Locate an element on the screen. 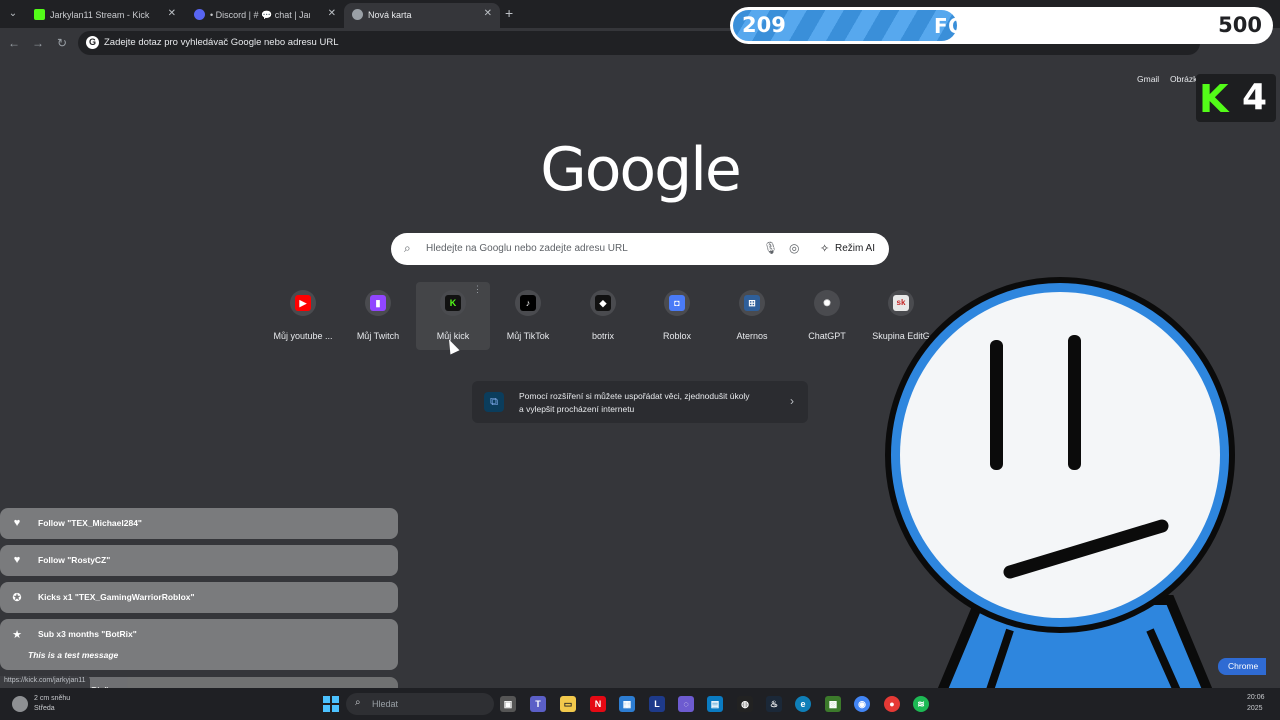 The height and width of the screenshot is (720, 1280). store-icon: ▤ is located at coordinates (715, 704).